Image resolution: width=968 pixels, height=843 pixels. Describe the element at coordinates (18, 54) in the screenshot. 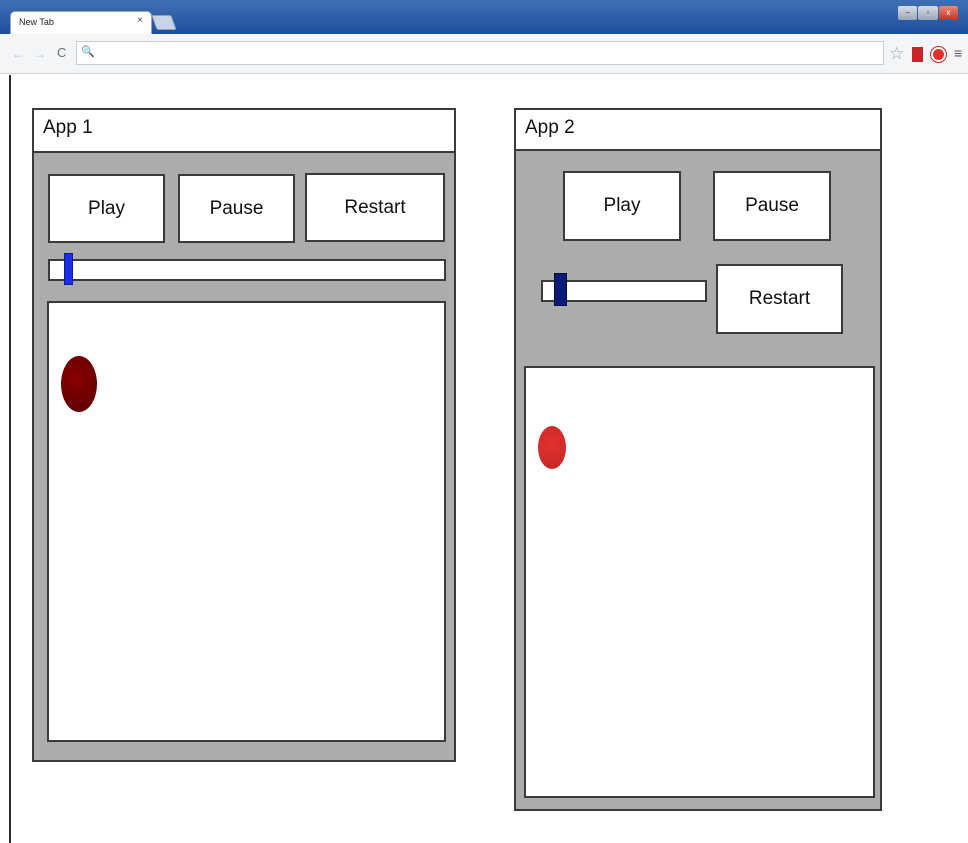

I see `back-icon: ←` at that location.